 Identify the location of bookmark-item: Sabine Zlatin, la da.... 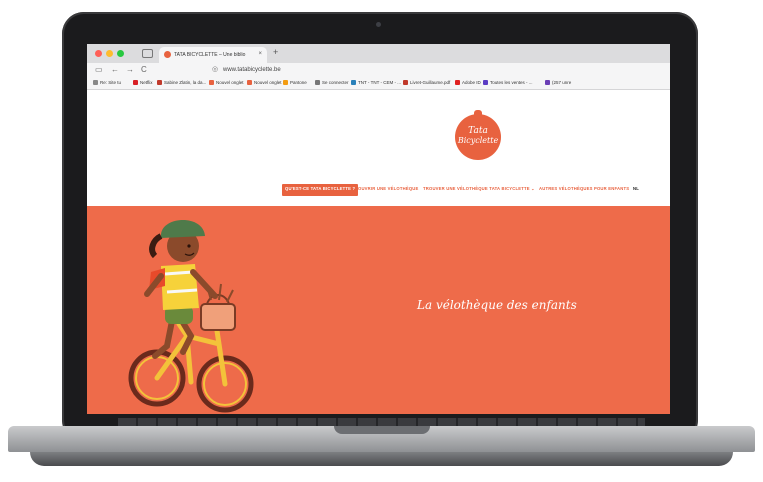
(181, 82).